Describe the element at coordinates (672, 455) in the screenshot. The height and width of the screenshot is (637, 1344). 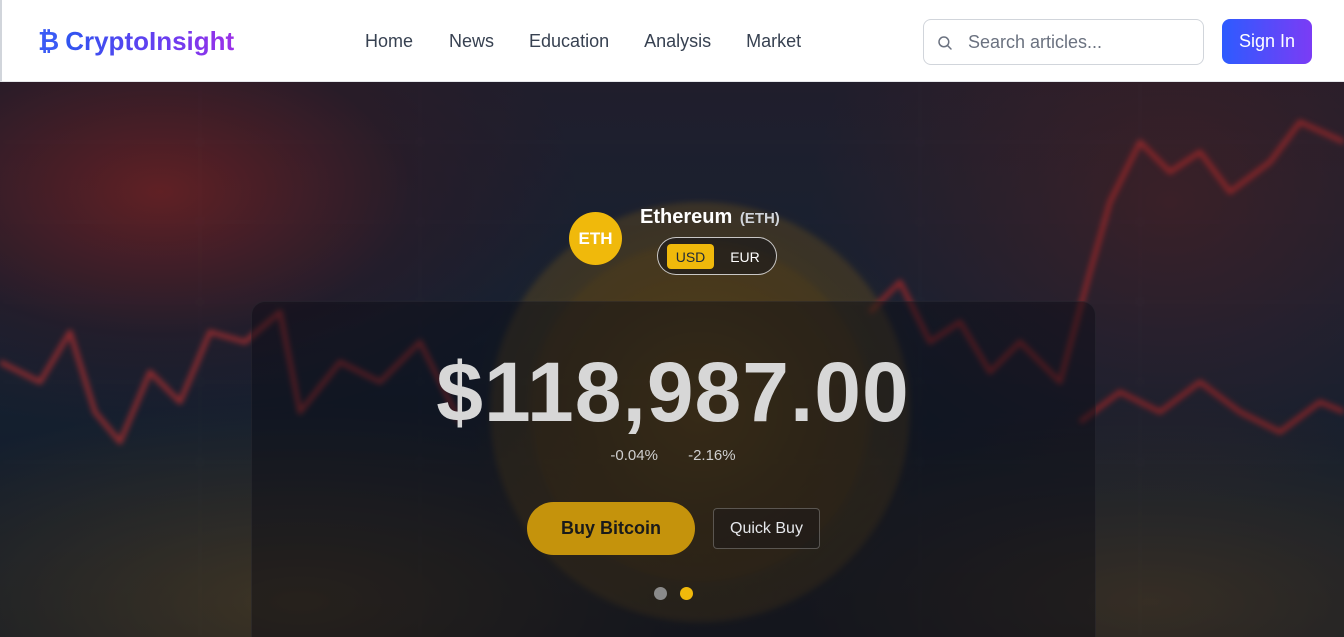
I see `price-changes: -0.04% -2.16%` at that location.